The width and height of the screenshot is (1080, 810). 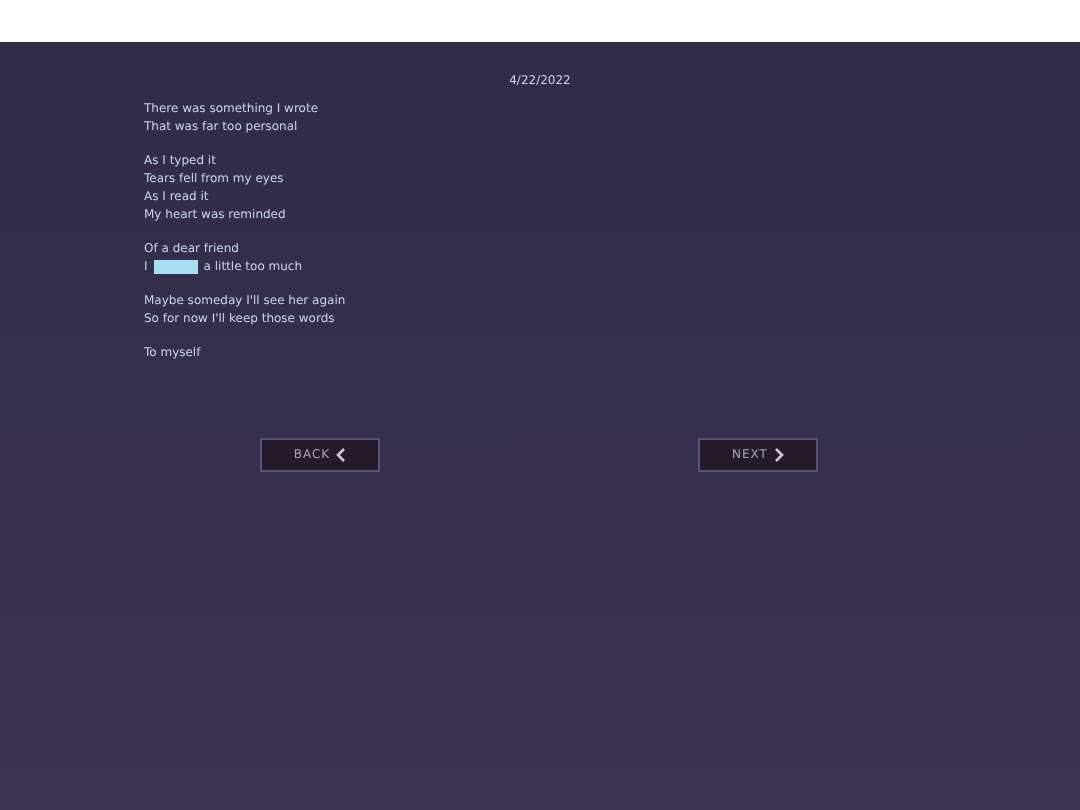 I want to click on chevron-left-icon, so click(x=341, y=455).